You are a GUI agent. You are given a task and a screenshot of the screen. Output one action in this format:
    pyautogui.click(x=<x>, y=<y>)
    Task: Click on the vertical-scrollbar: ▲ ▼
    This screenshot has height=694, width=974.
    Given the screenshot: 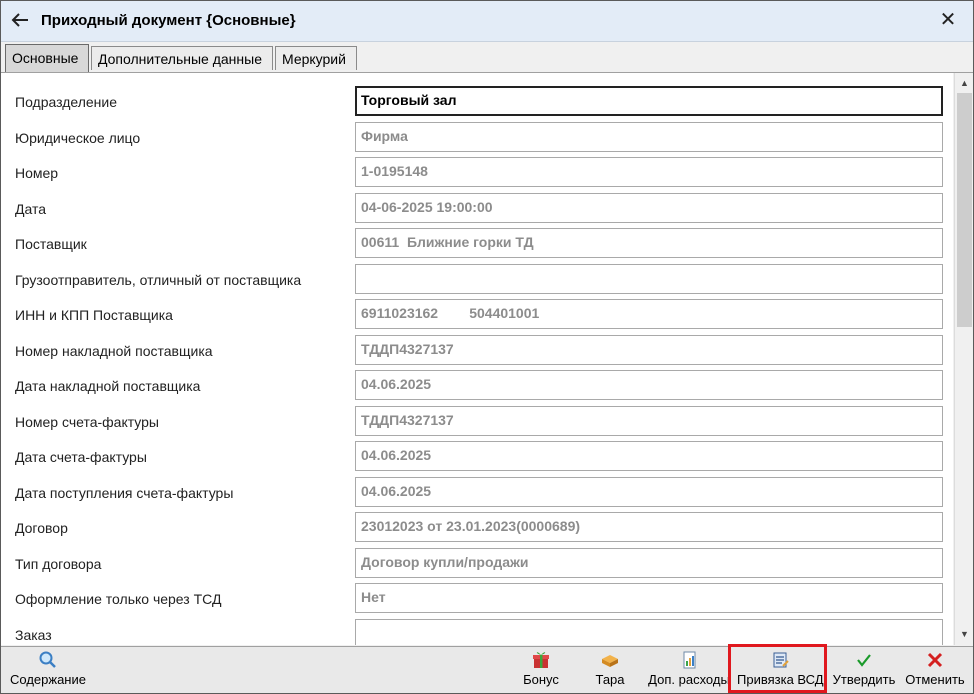 What is the action you would take?
    pyautogui.click(x=963, y=359)
    